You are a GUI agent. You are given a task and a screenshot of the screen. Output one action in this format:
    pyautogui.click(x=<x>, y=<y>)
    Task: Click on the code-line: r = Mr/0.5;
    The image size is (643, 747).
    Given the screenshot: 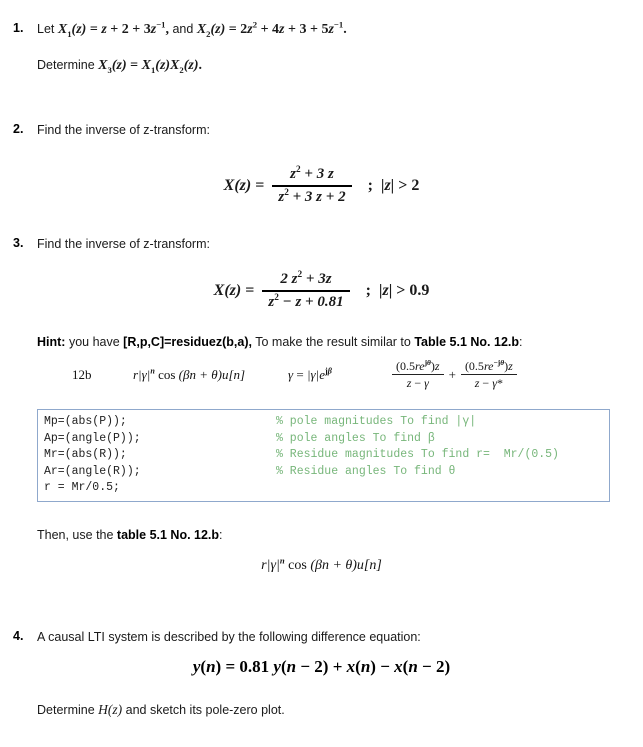 What is the action you would take?
    pyautogui.click(x=326, y=488)
    